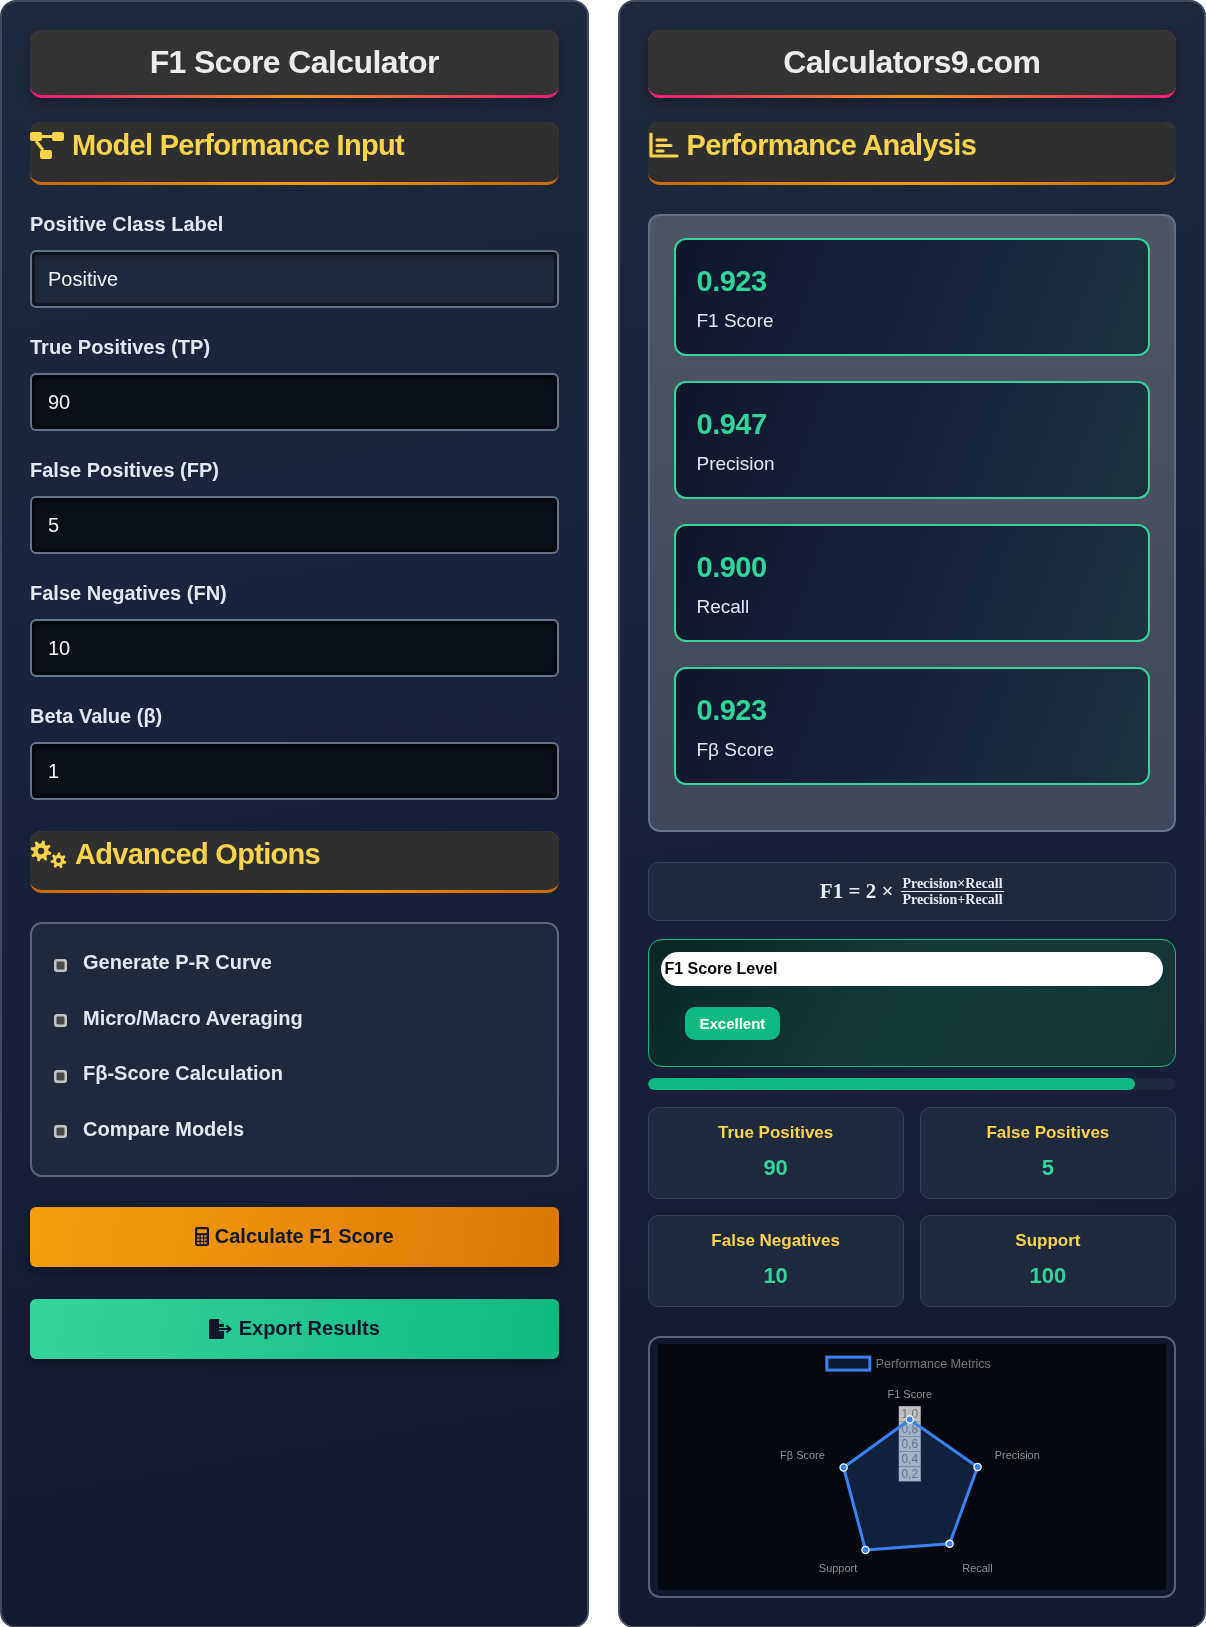 The height and width of the screenshot is (1627, 1206). I want to click on field-label: Beta Value (β), so click(97, 716).